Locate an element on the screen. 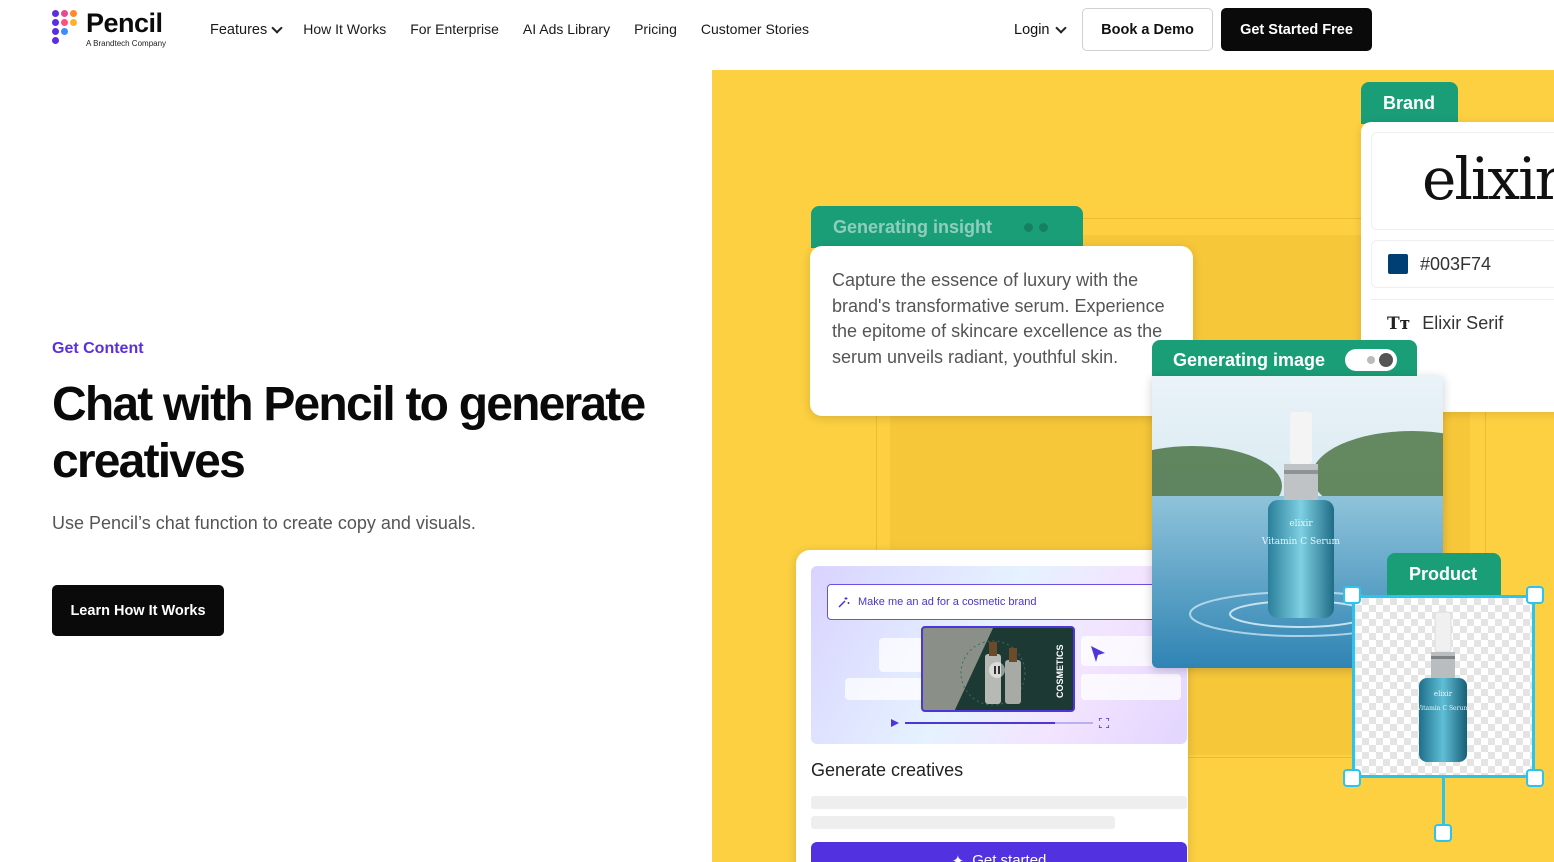 The width and height of the screenshot is (1554, 862). nav-features: Features is located at coordinates (246, 30).